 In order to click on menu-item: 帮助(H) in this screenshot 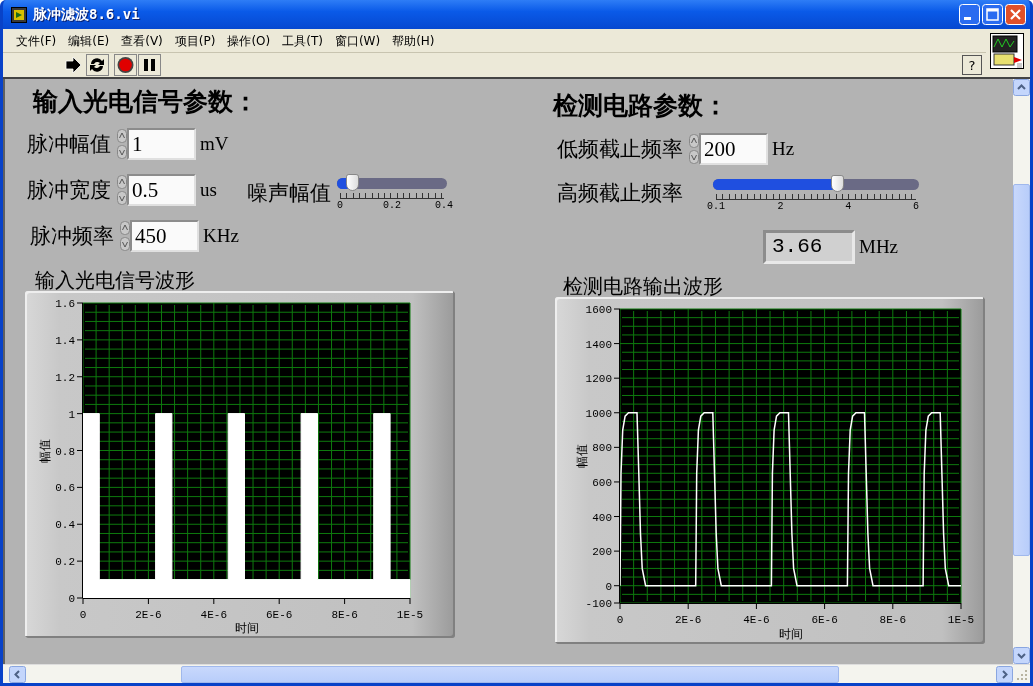, I will do `click(413, 41)`.